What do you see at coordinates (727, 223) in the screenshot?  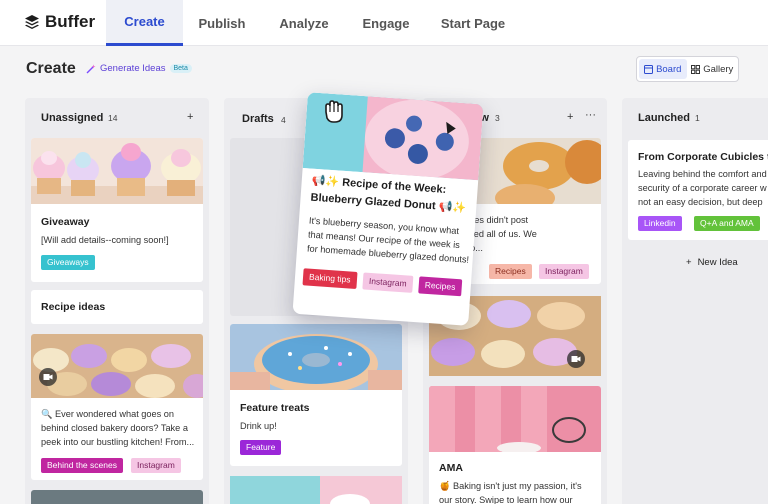 I see `tag-qa-and-ama: Q+A and AMA` at bounding box center [727, 223].